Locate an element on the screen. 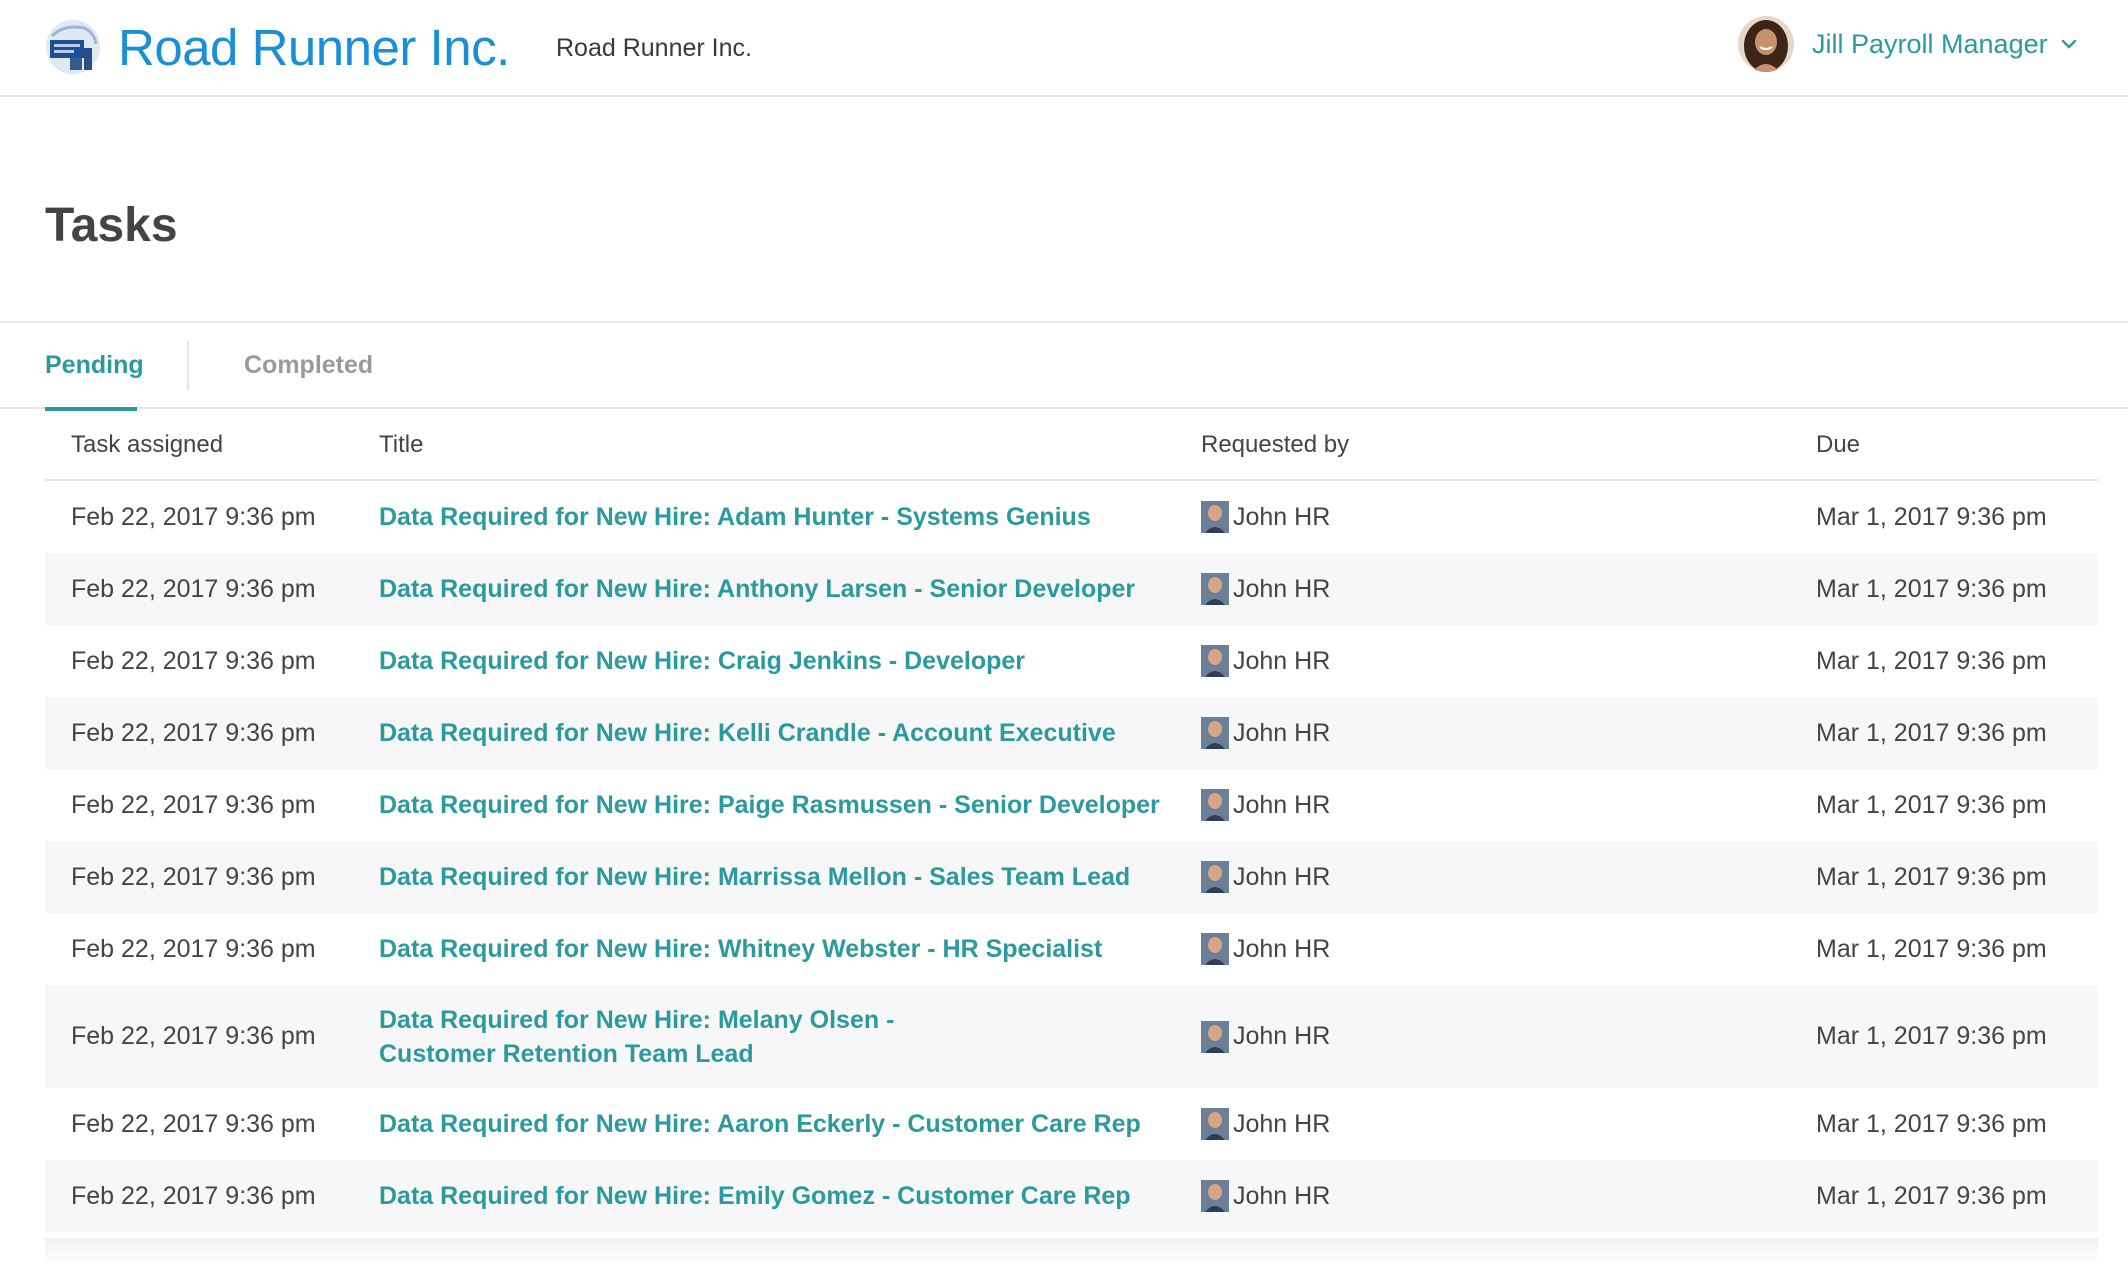 This screenshot has width=2128, height=1266. page-title: Tasks is located at coordinates (111, 225).